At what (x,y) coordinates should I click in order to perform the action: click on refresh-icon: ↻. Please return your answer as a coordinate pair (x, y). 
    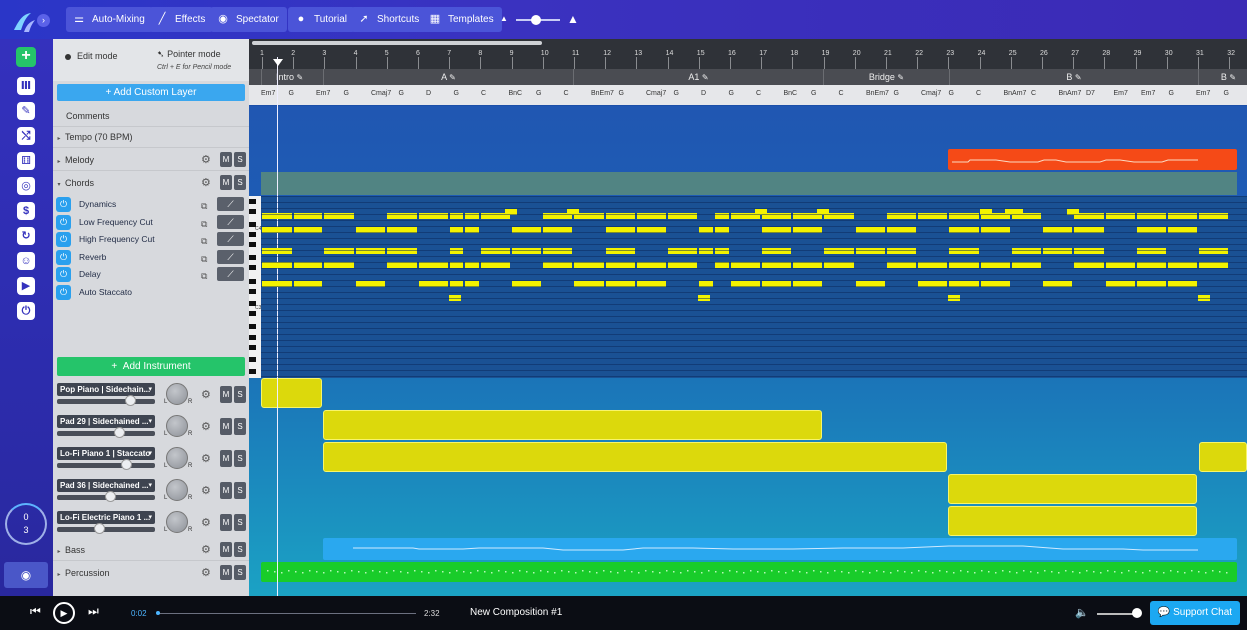
    Looking at the image, I should click on (26, 236).